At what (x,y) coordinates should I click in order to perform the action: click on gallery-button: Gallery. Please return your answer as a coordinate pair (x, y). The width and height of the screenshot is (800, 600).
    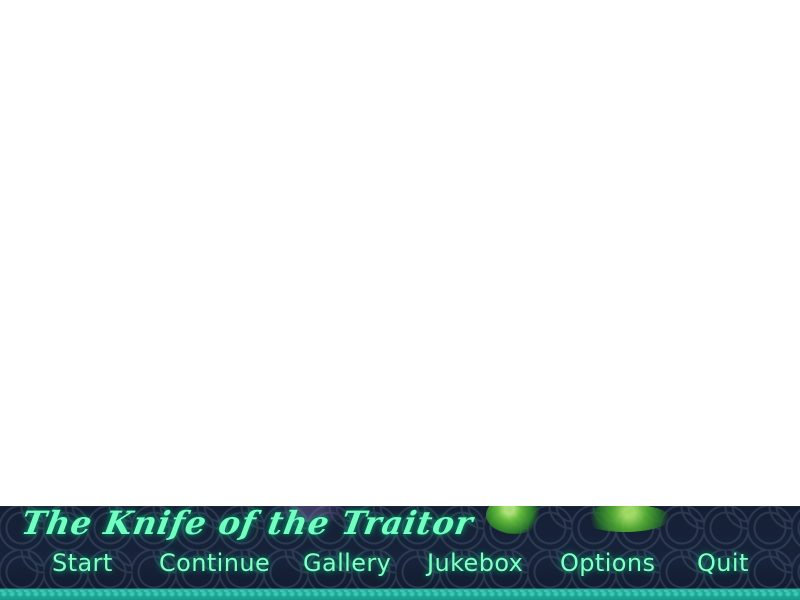
    Looking at the image, I should click on (347, 563).